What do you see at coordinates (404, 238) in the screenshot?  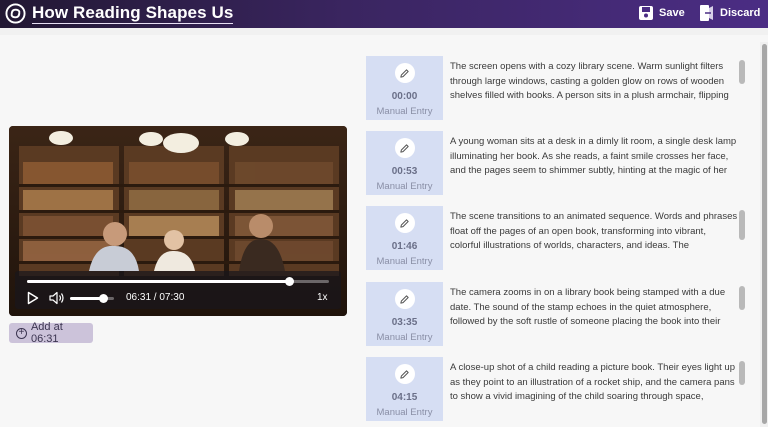 I see `entry-tile: 01:46 Manual Entry` at bounding box center [404, 238].